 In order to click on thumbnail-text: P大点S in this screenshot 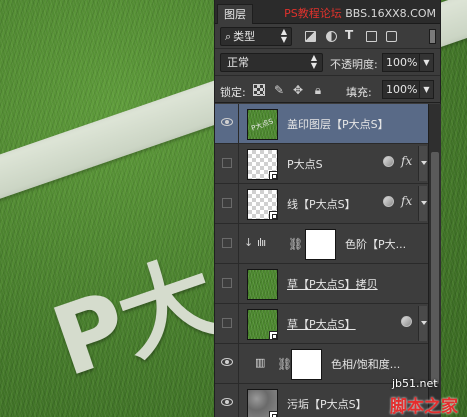, I will do `click(262, 125)`.